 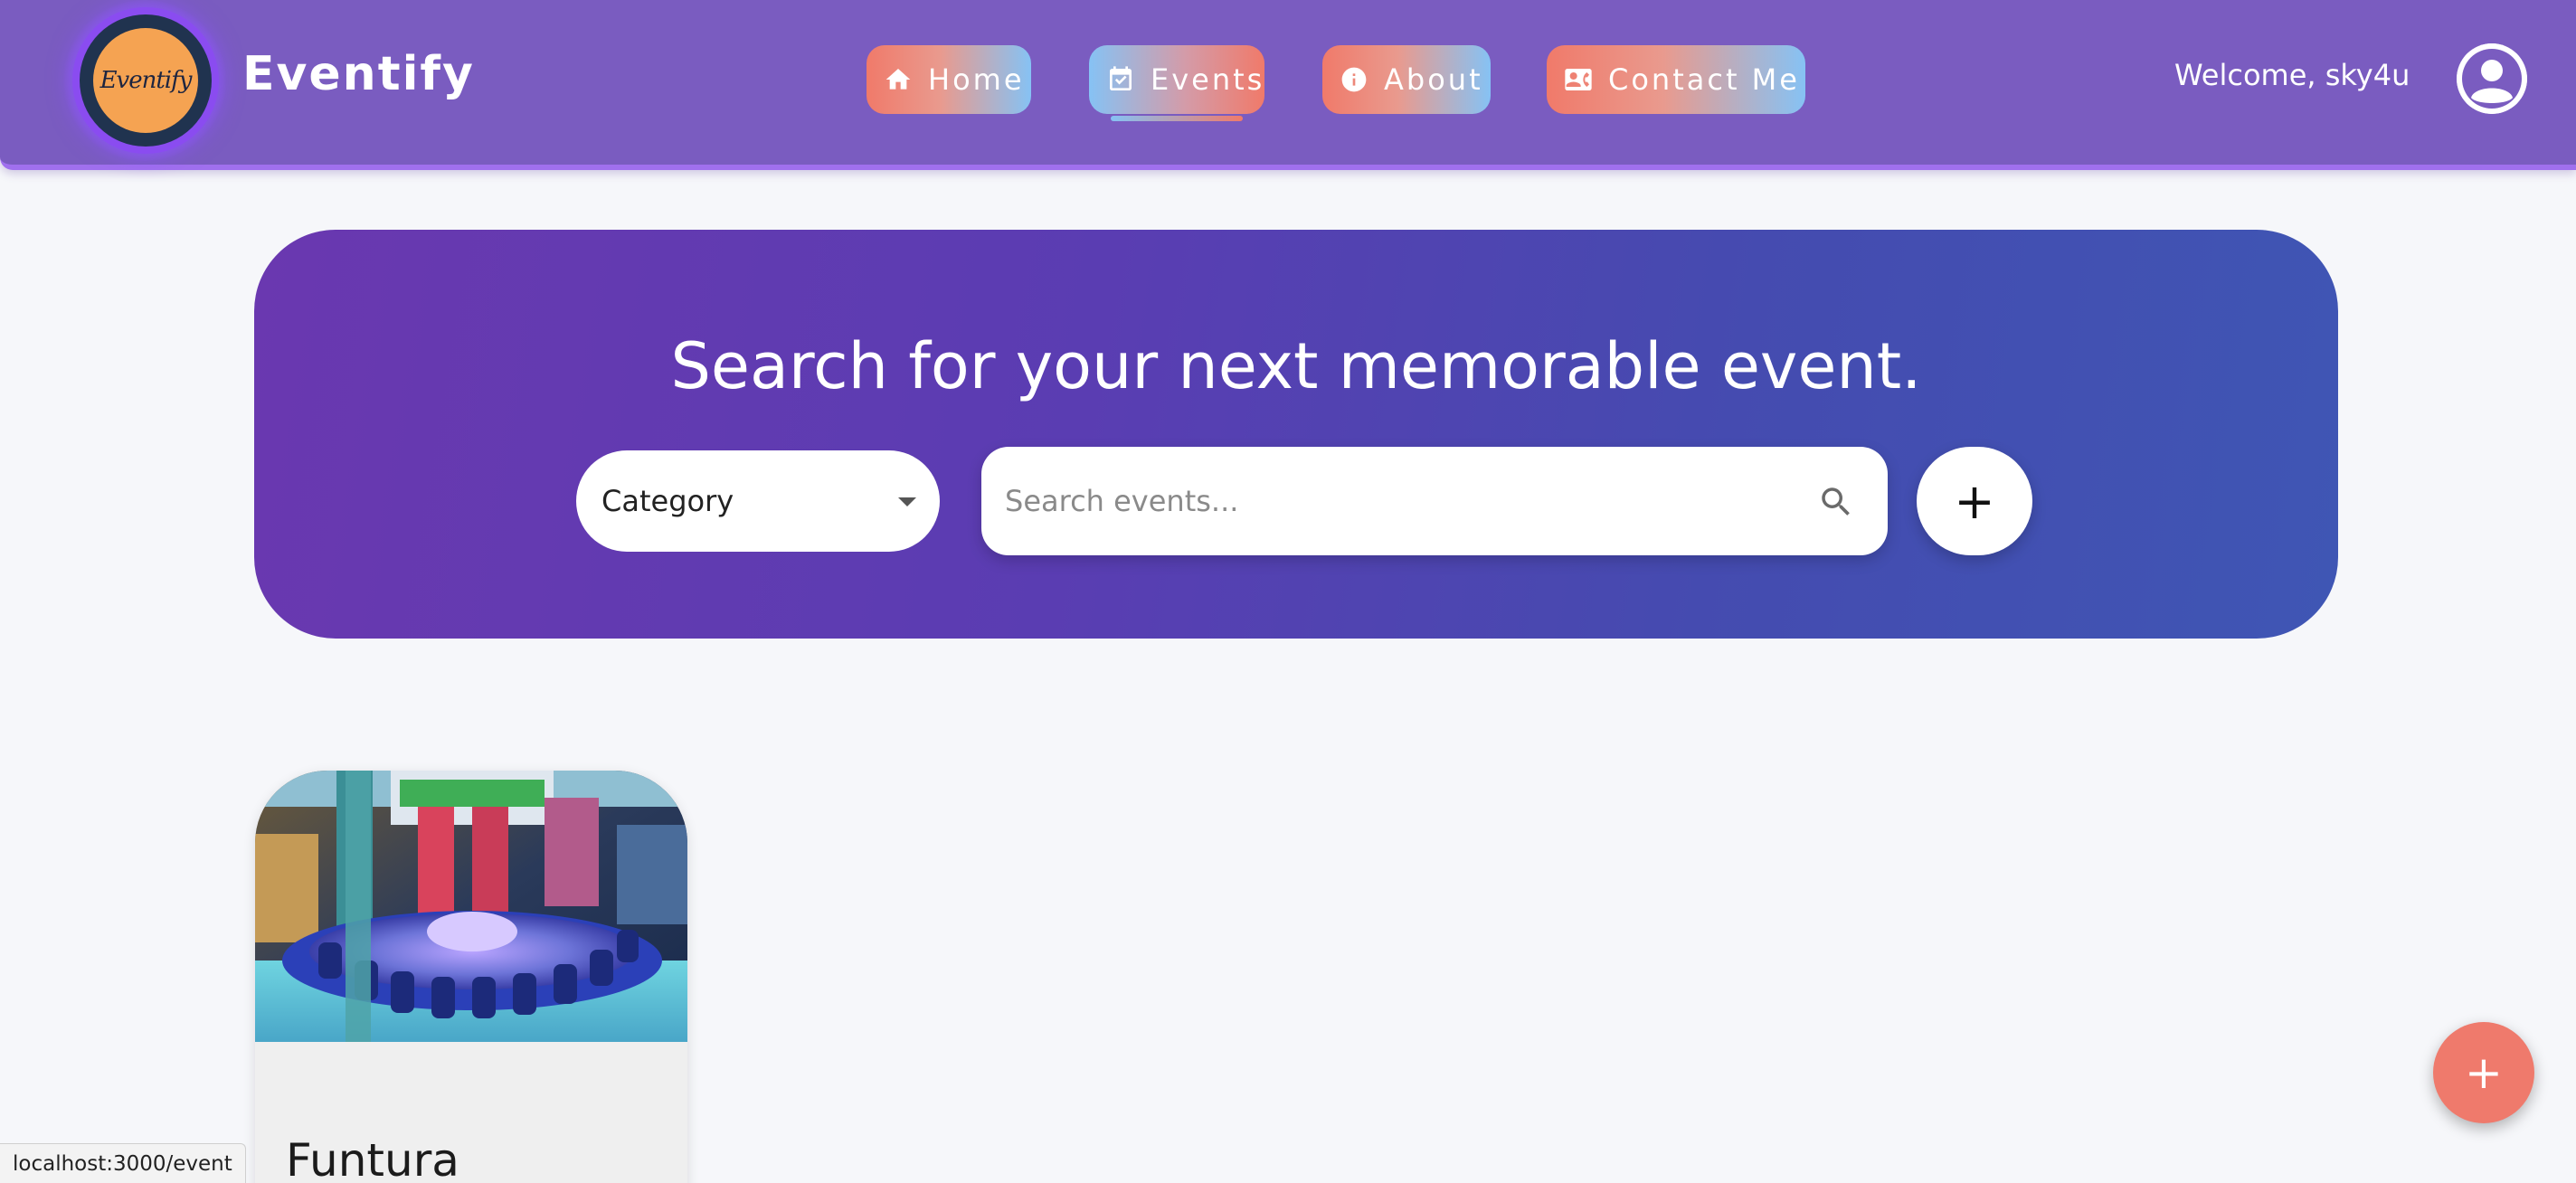 I want to click on user-circle-icon, so click(x=2492, y=78).